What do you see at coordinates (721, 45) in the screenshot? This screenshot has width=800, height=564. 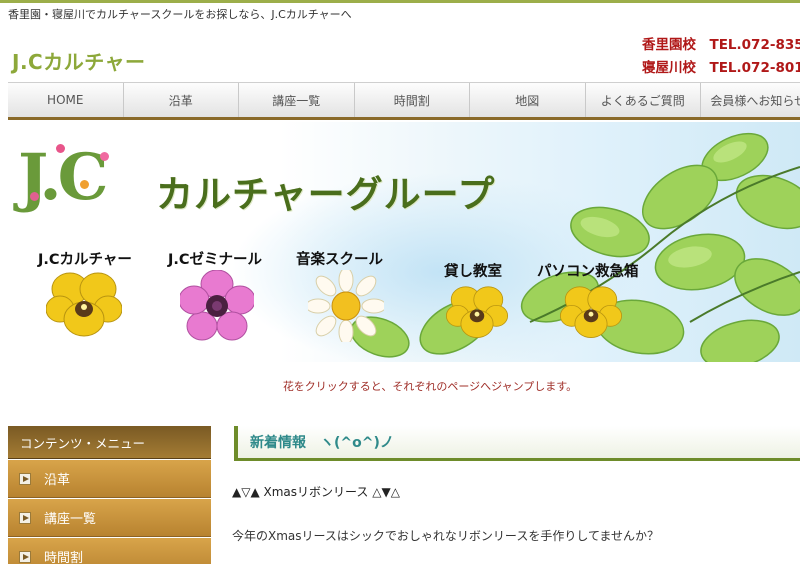 I see `contact-korien: 香里園校 TEL.072-835` at bounding box center [721, 45].